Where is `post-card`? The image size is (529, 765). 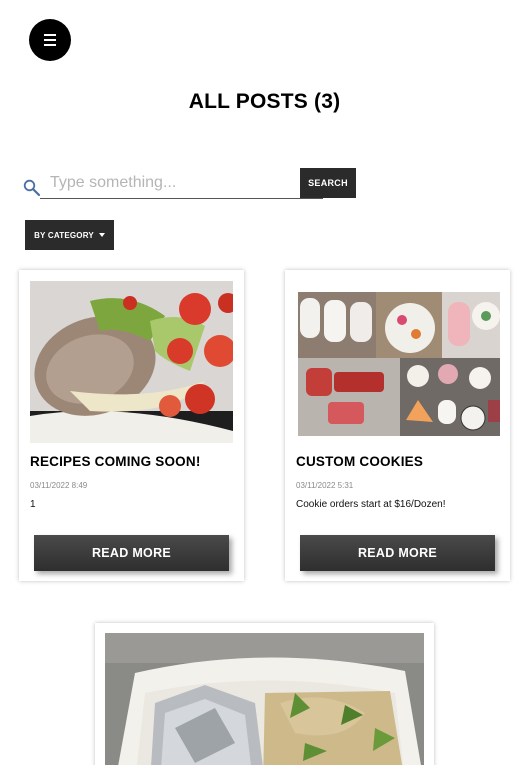
post-card is located at coordinates (264, 694).